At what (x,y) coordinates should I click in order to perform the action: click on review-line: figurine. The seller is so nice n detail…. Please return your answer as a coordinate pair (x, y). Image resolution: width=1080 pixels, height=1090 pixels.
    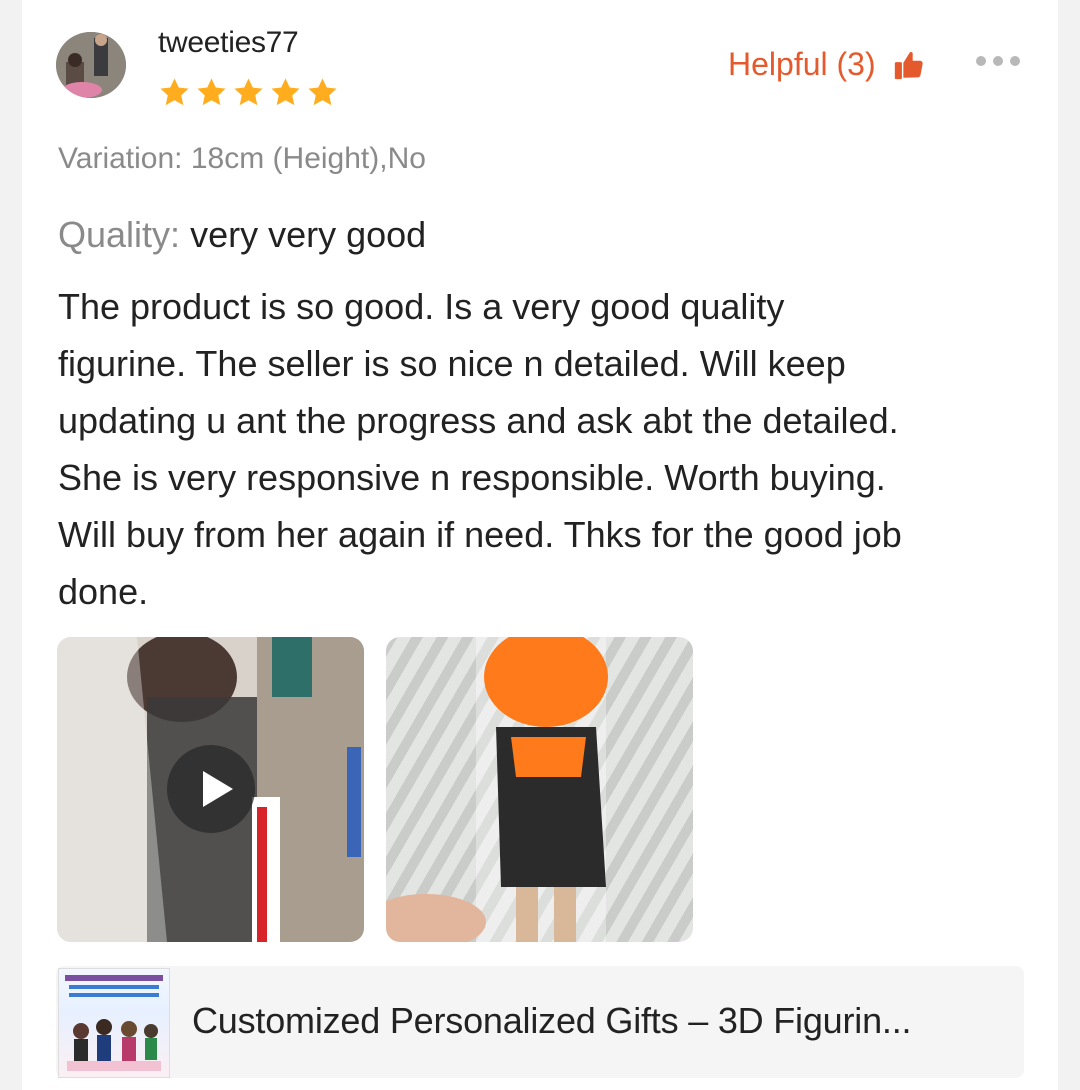
    Looking at the image, I should click on (452, 363).